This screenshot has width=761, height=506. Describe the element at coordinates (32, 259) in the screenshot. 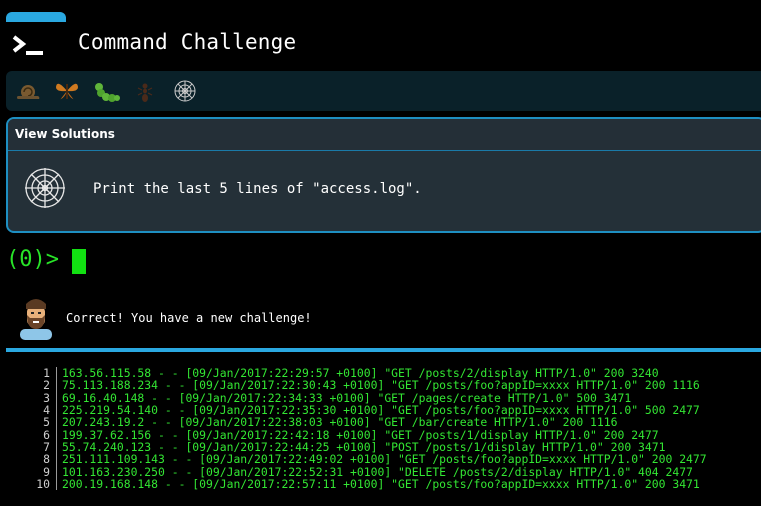

I see `terminal-prompt: (0)>` at that location.